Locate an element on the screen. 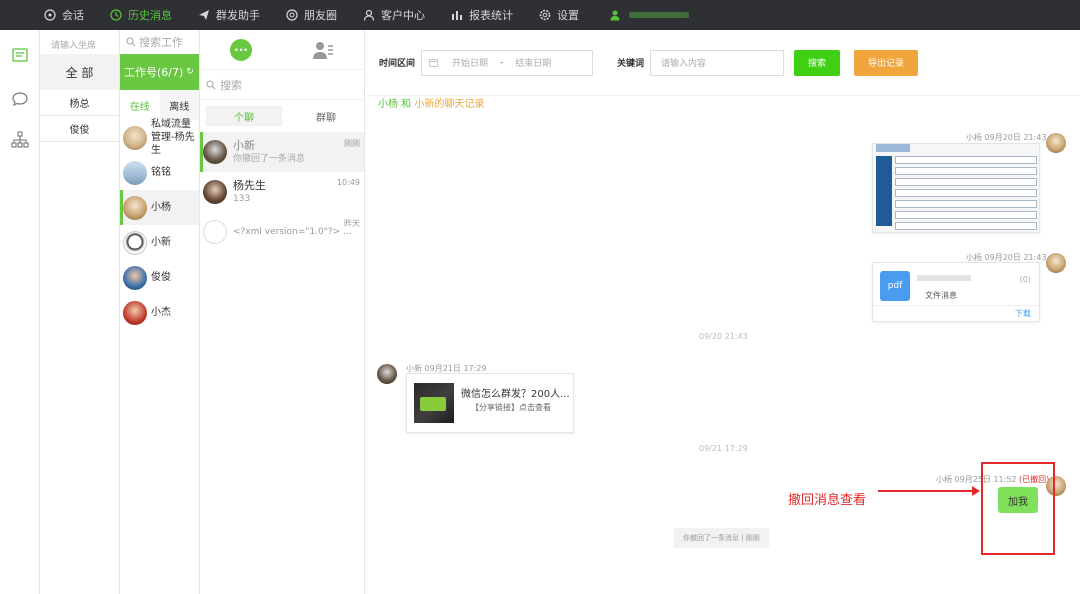 This screenshot has width=1080, height=594. account-name: 小新 is located at coordinates (161, 242).